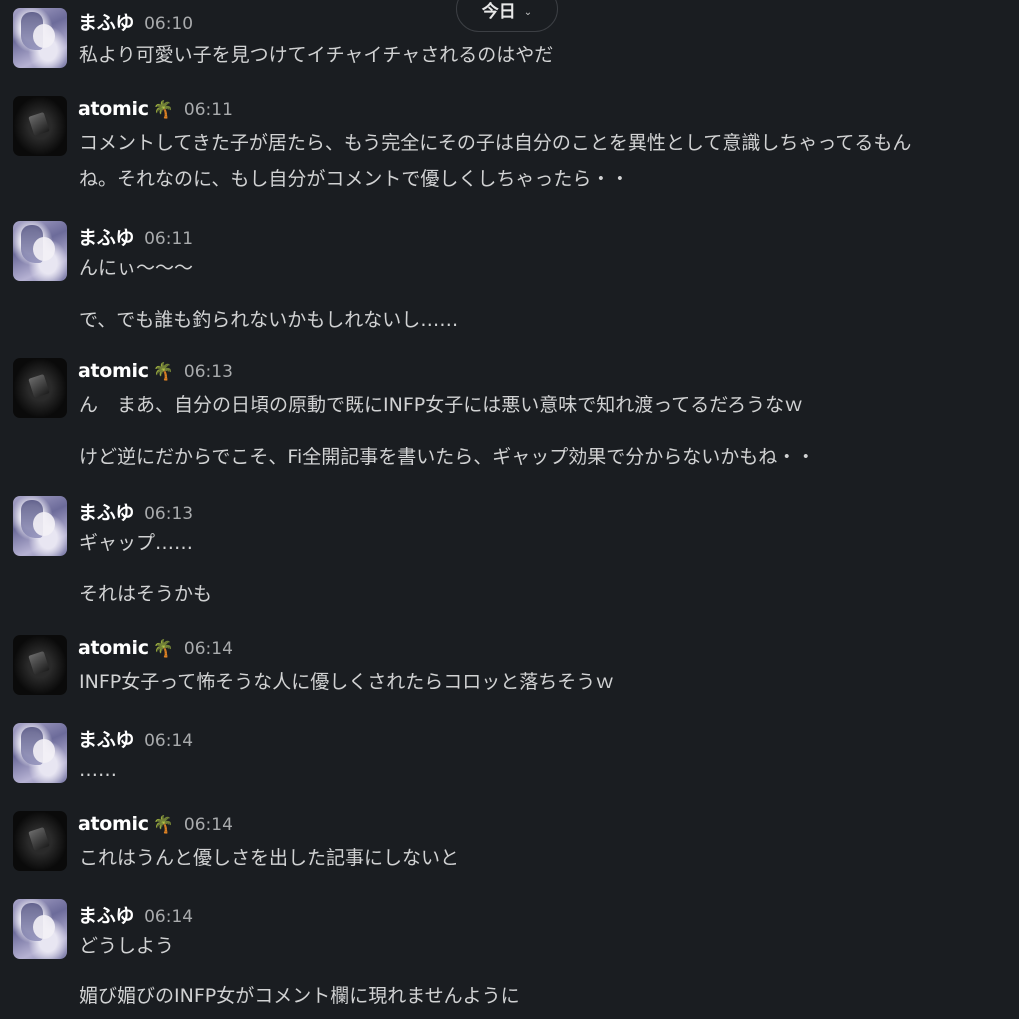 Image resolution: width=1019 pixels, height=1019 pixels. Describe the element at coordinates (354, 179) in the screenshot. I see `message-text: ね。それなのに、もし自分がコメントで優しくしちゃったら・・` at that location.